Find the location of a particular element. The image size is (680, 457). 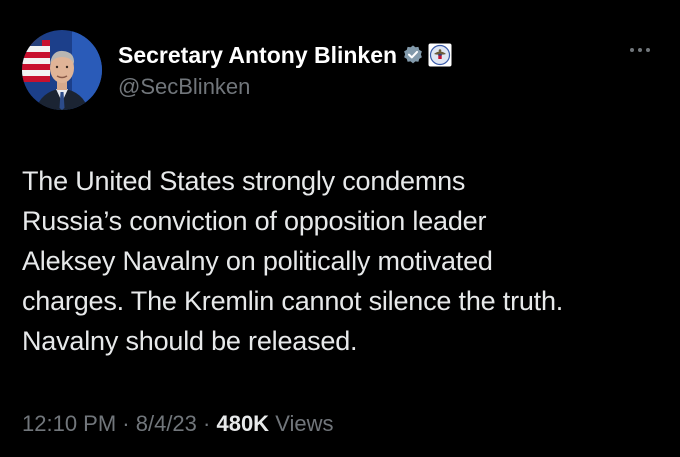

tweet-time: 12:10 PM is located at coordinates (69, 423).